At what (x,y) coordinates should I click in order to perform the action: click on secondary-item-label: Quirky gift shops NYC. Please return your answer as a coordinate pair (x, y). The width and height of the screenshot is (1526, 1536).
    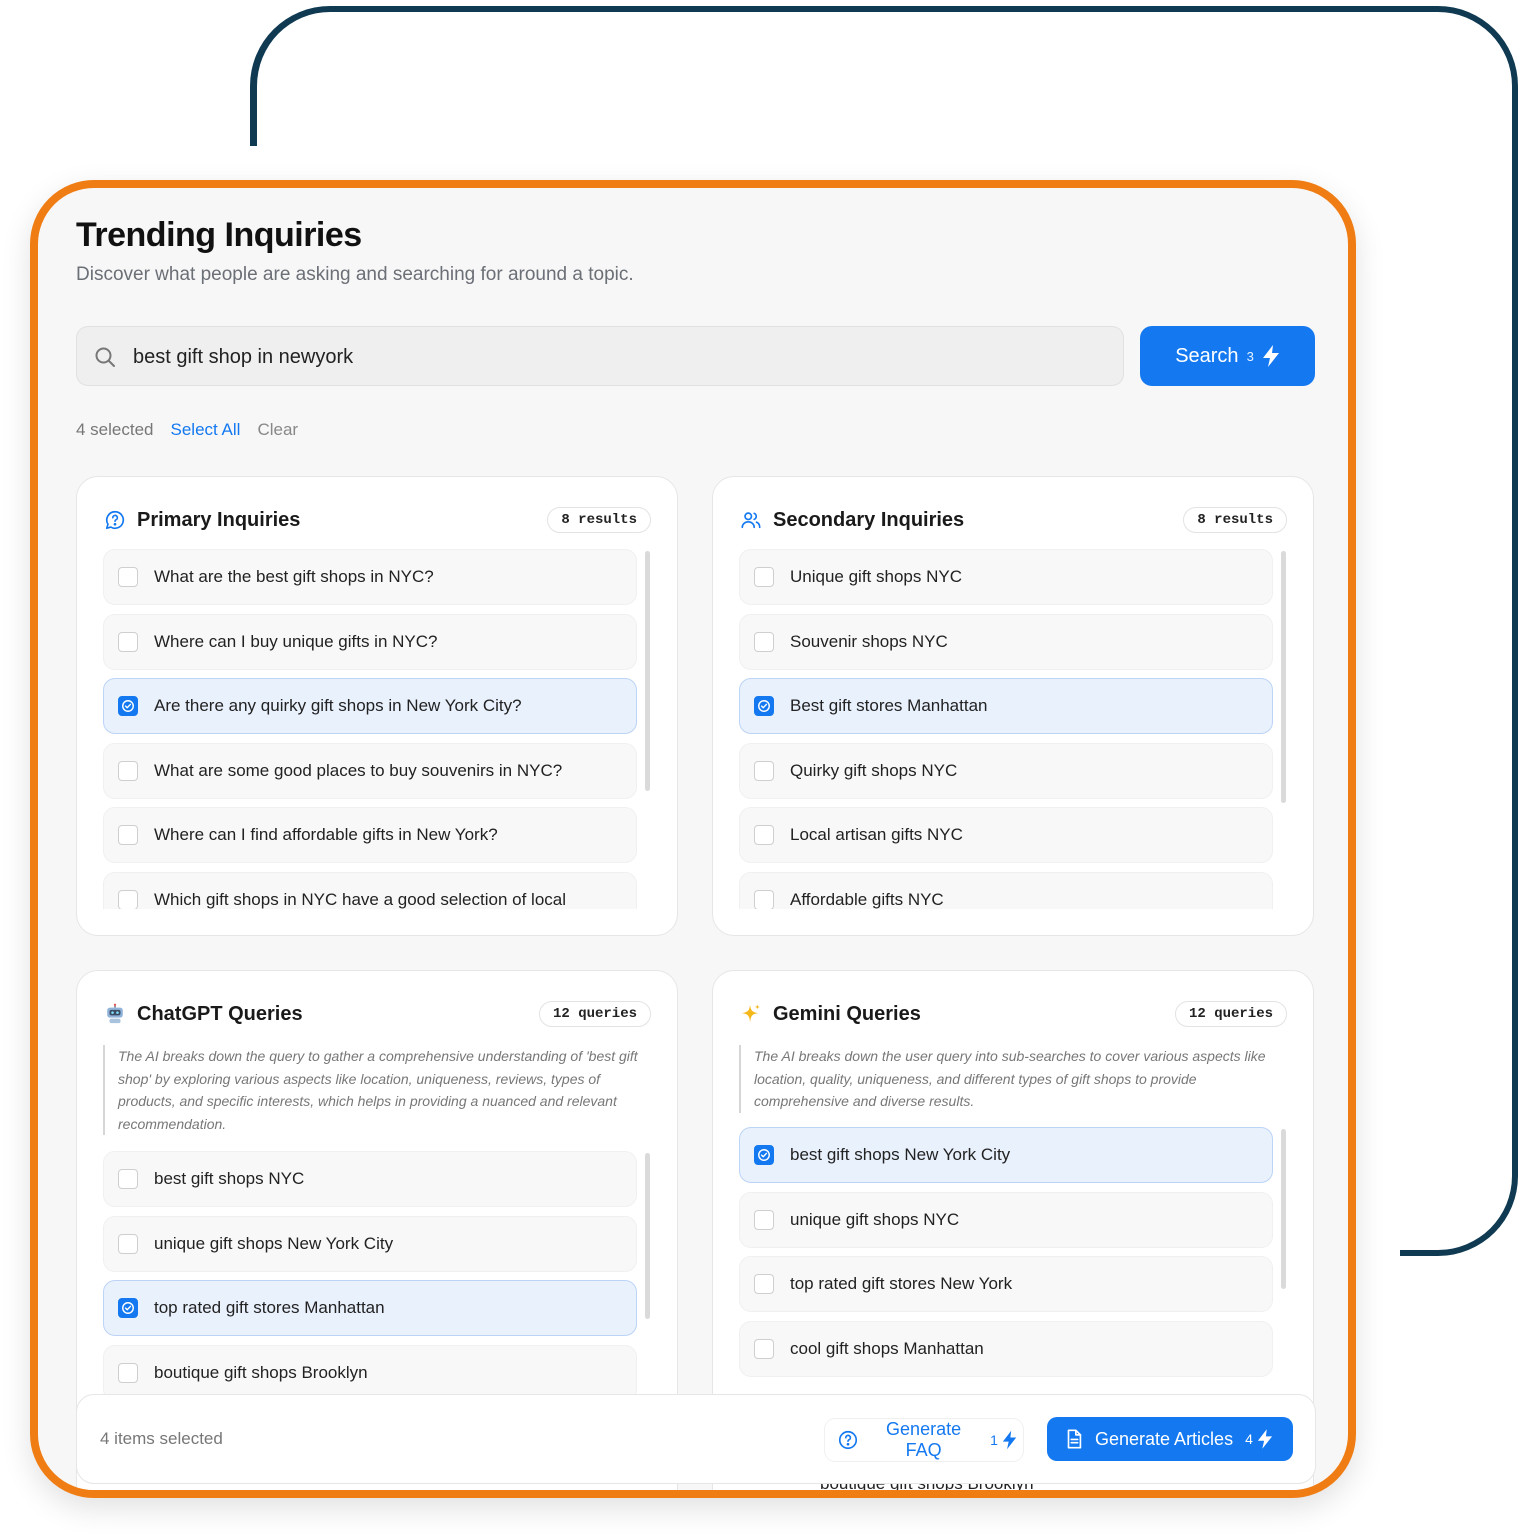
    Looking at the image, I should click on (874, 770).